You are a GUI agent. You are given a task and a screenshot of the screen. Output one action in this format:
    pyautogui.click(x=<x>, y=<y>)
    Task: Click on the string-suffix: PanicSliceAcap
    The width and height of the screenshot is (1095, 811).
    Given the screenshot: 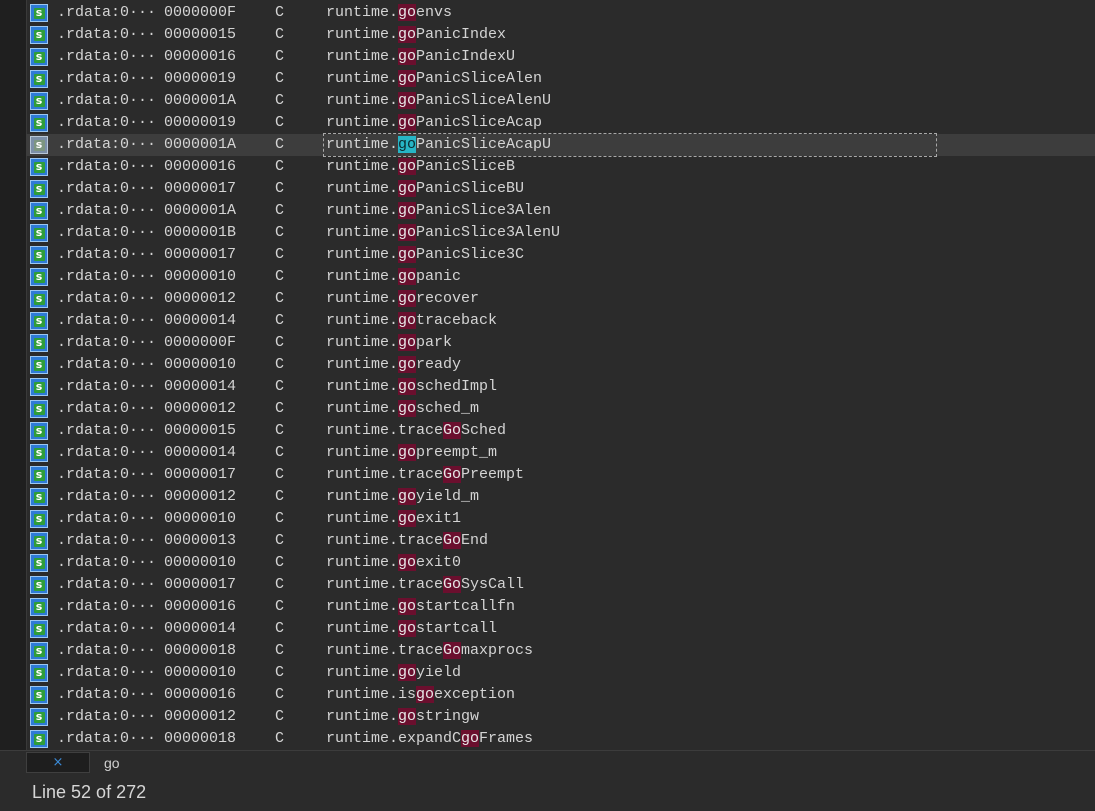 What is the action you would take?
    pyautogui.click(x=479, y=122)
    